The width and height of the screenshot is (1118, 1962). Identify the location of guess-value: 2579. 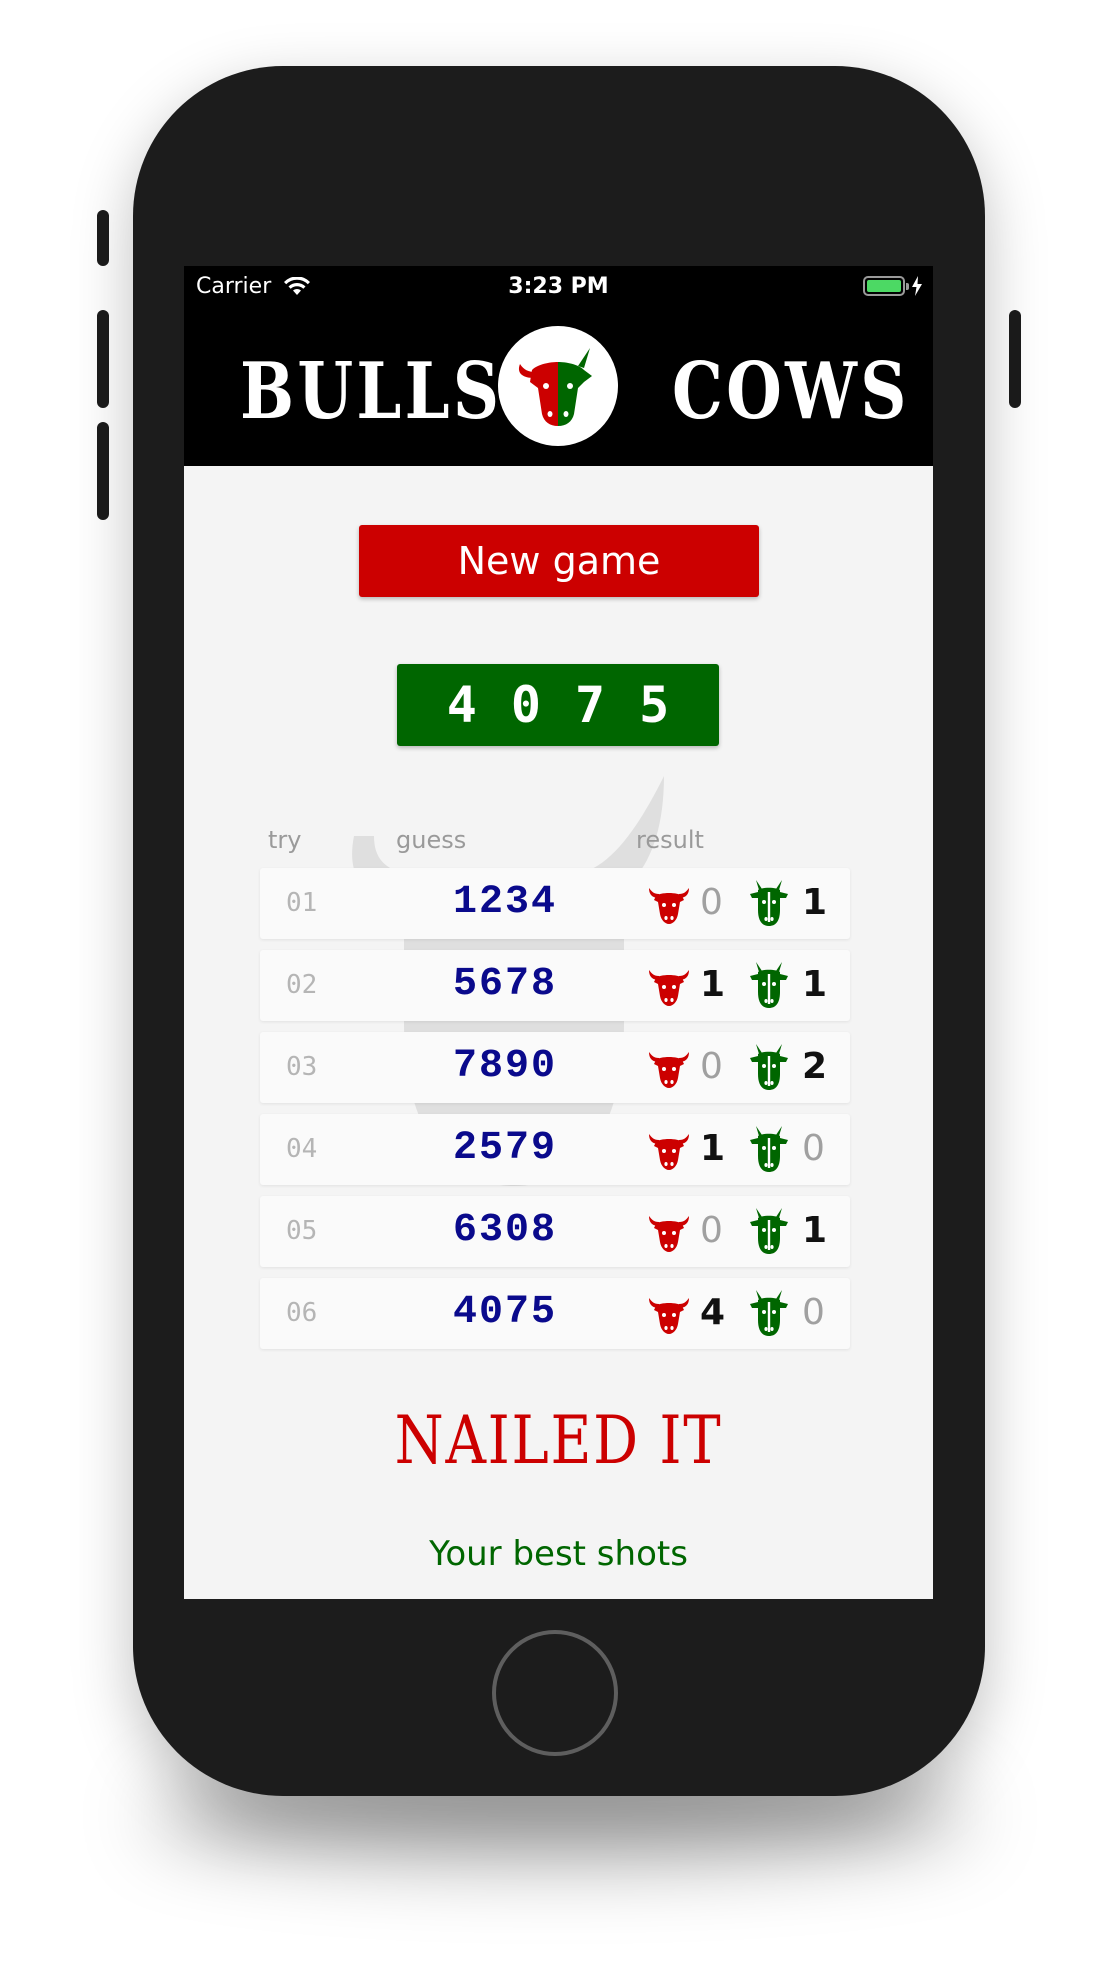
(504, 1148).